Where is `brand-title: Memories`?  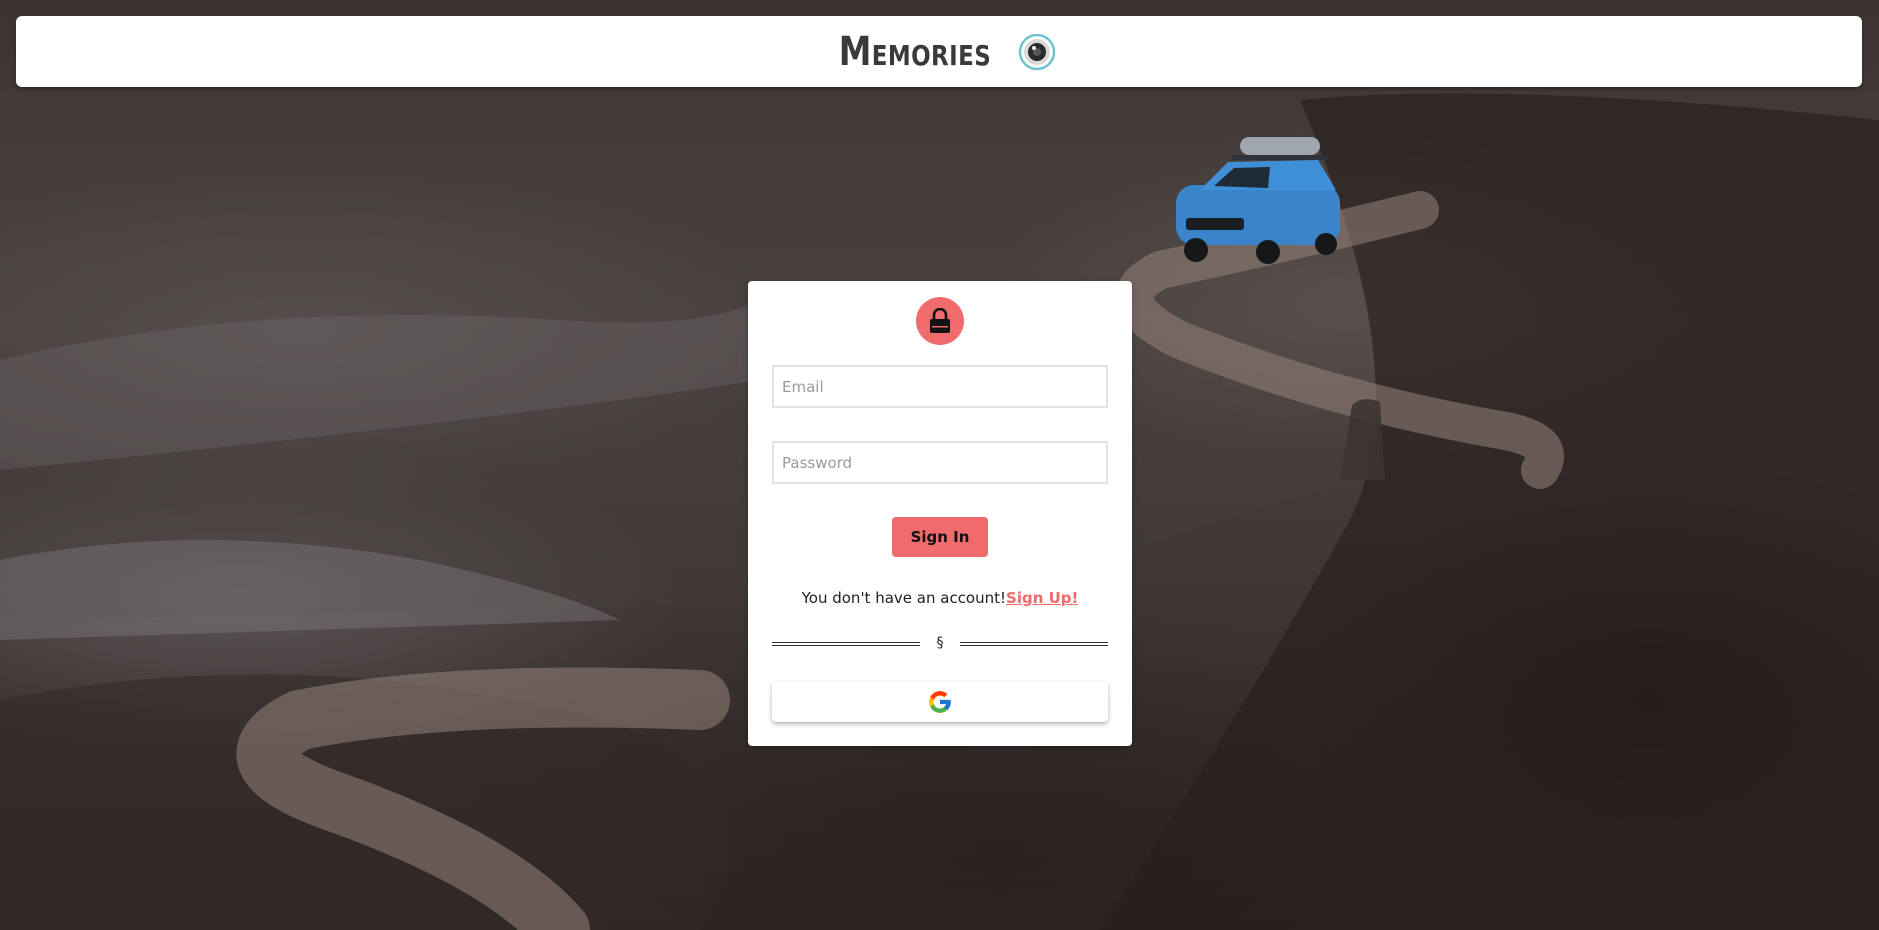 brand-title: Memories is located at coordinates (915, 51).